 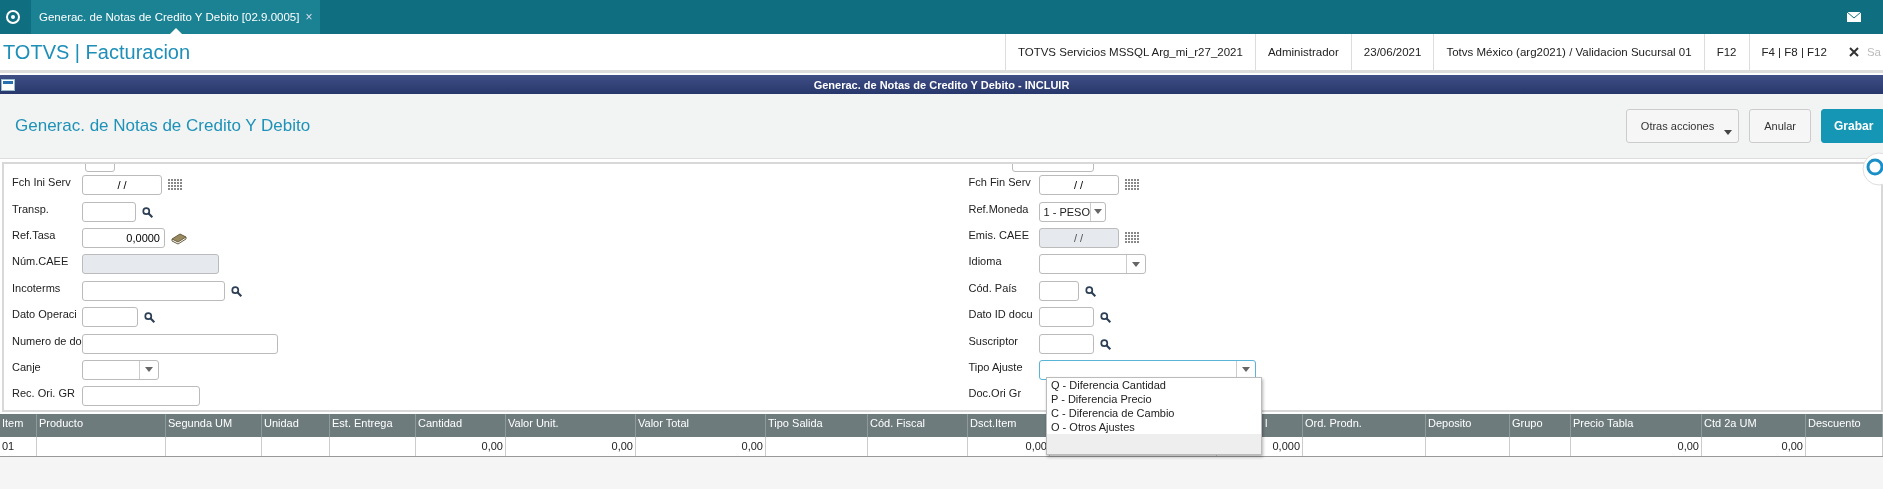 What do you see at coordinates (123, 237) in the screenshot?
I see `input-field: 0,0000` at bounding box center [123, 237].